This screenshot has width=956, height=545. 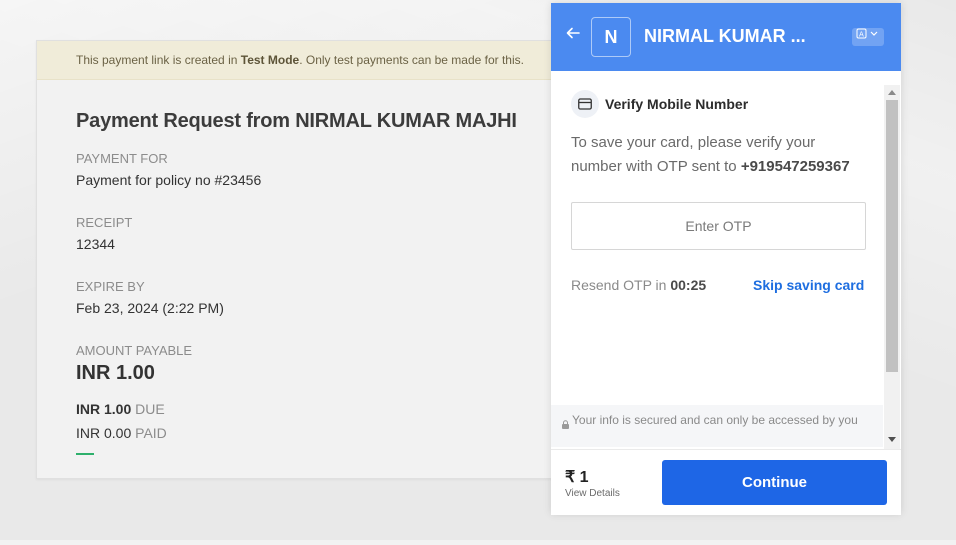 I want to click on svg-text: A, so click(x=861, y=35).